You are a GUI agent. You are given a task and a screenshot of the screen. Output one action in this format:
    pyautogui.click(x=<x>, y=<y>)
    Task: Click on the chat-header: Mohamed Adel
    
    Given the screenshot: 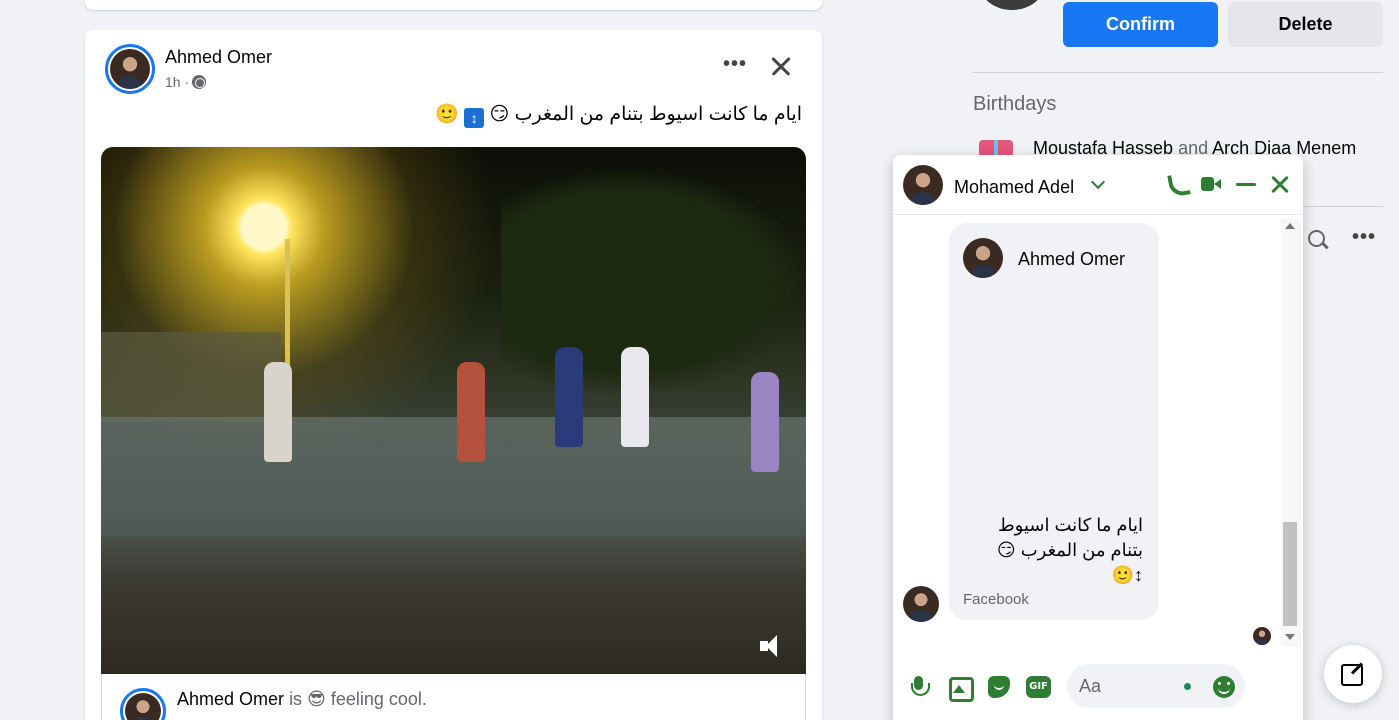 What is the action you would take?
    pyautogui.click(x=1098, y=185)
    